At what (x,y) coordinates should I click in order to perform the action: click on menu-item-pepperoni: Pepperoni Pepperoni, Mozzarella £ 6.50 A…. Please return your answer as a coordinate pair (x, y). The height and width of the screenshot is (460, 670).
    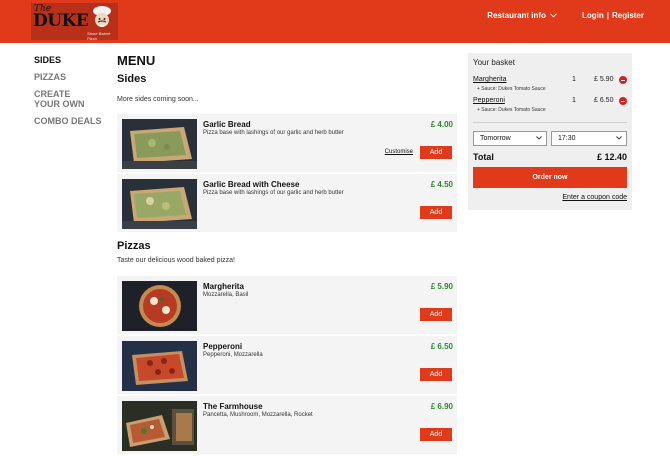
    Looking at the image, I should click on (287, 365).